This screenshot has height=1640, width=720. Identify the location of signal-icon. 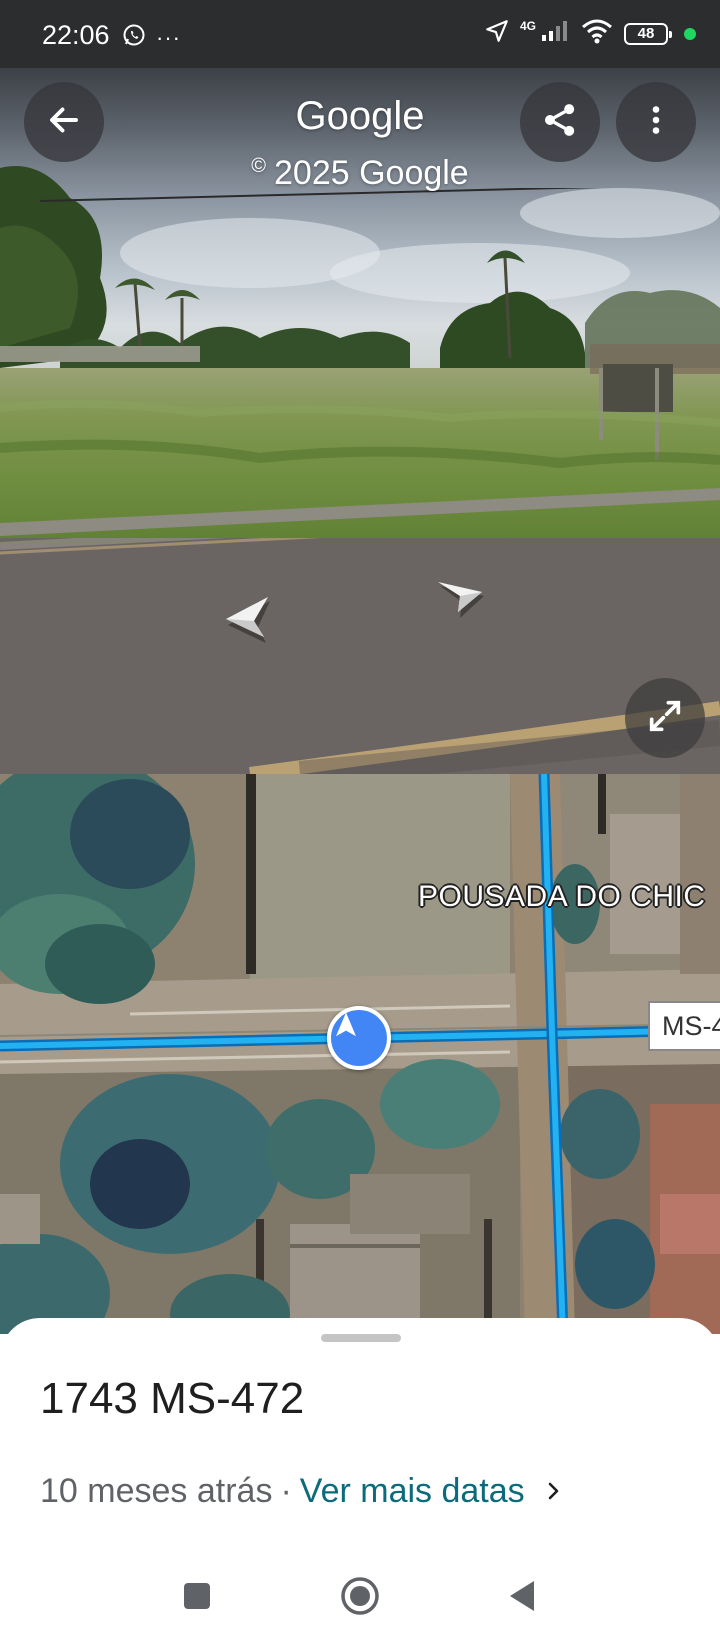
(555, 33).